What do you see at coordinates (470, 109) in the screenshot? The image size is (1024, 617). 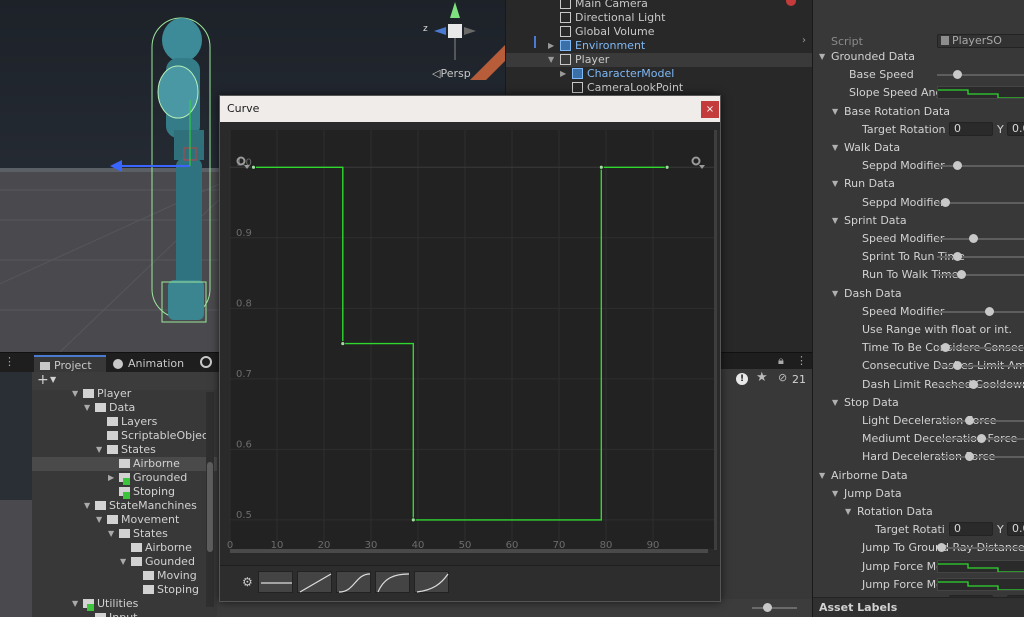 I see `curve-window-titlebar: Curve ×` at bounding box center [470, 109].